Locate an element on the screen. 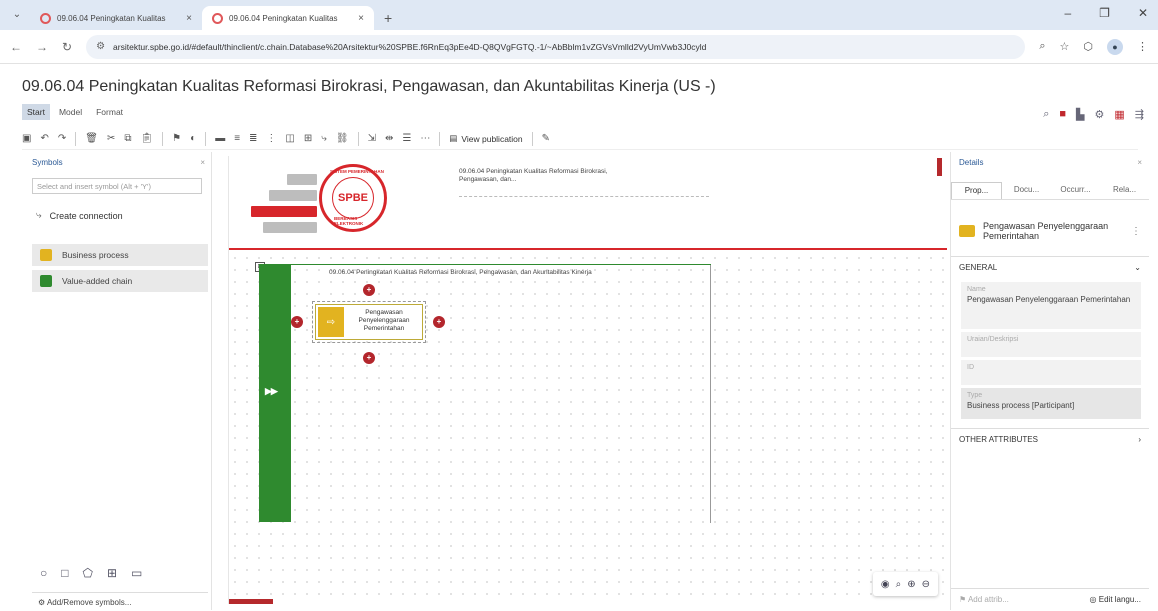  symbols-panel-icon: ■ is located at coordinates (1062, 114).